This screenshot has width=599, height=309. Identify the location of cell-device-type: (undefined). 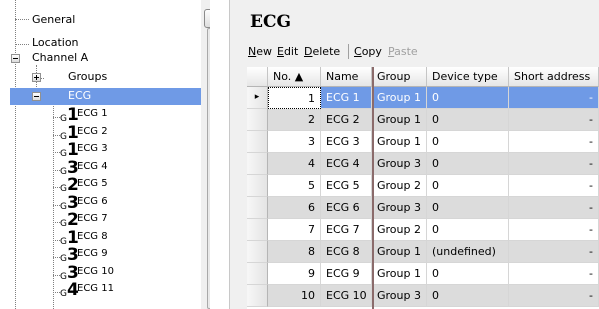
(468, 252).